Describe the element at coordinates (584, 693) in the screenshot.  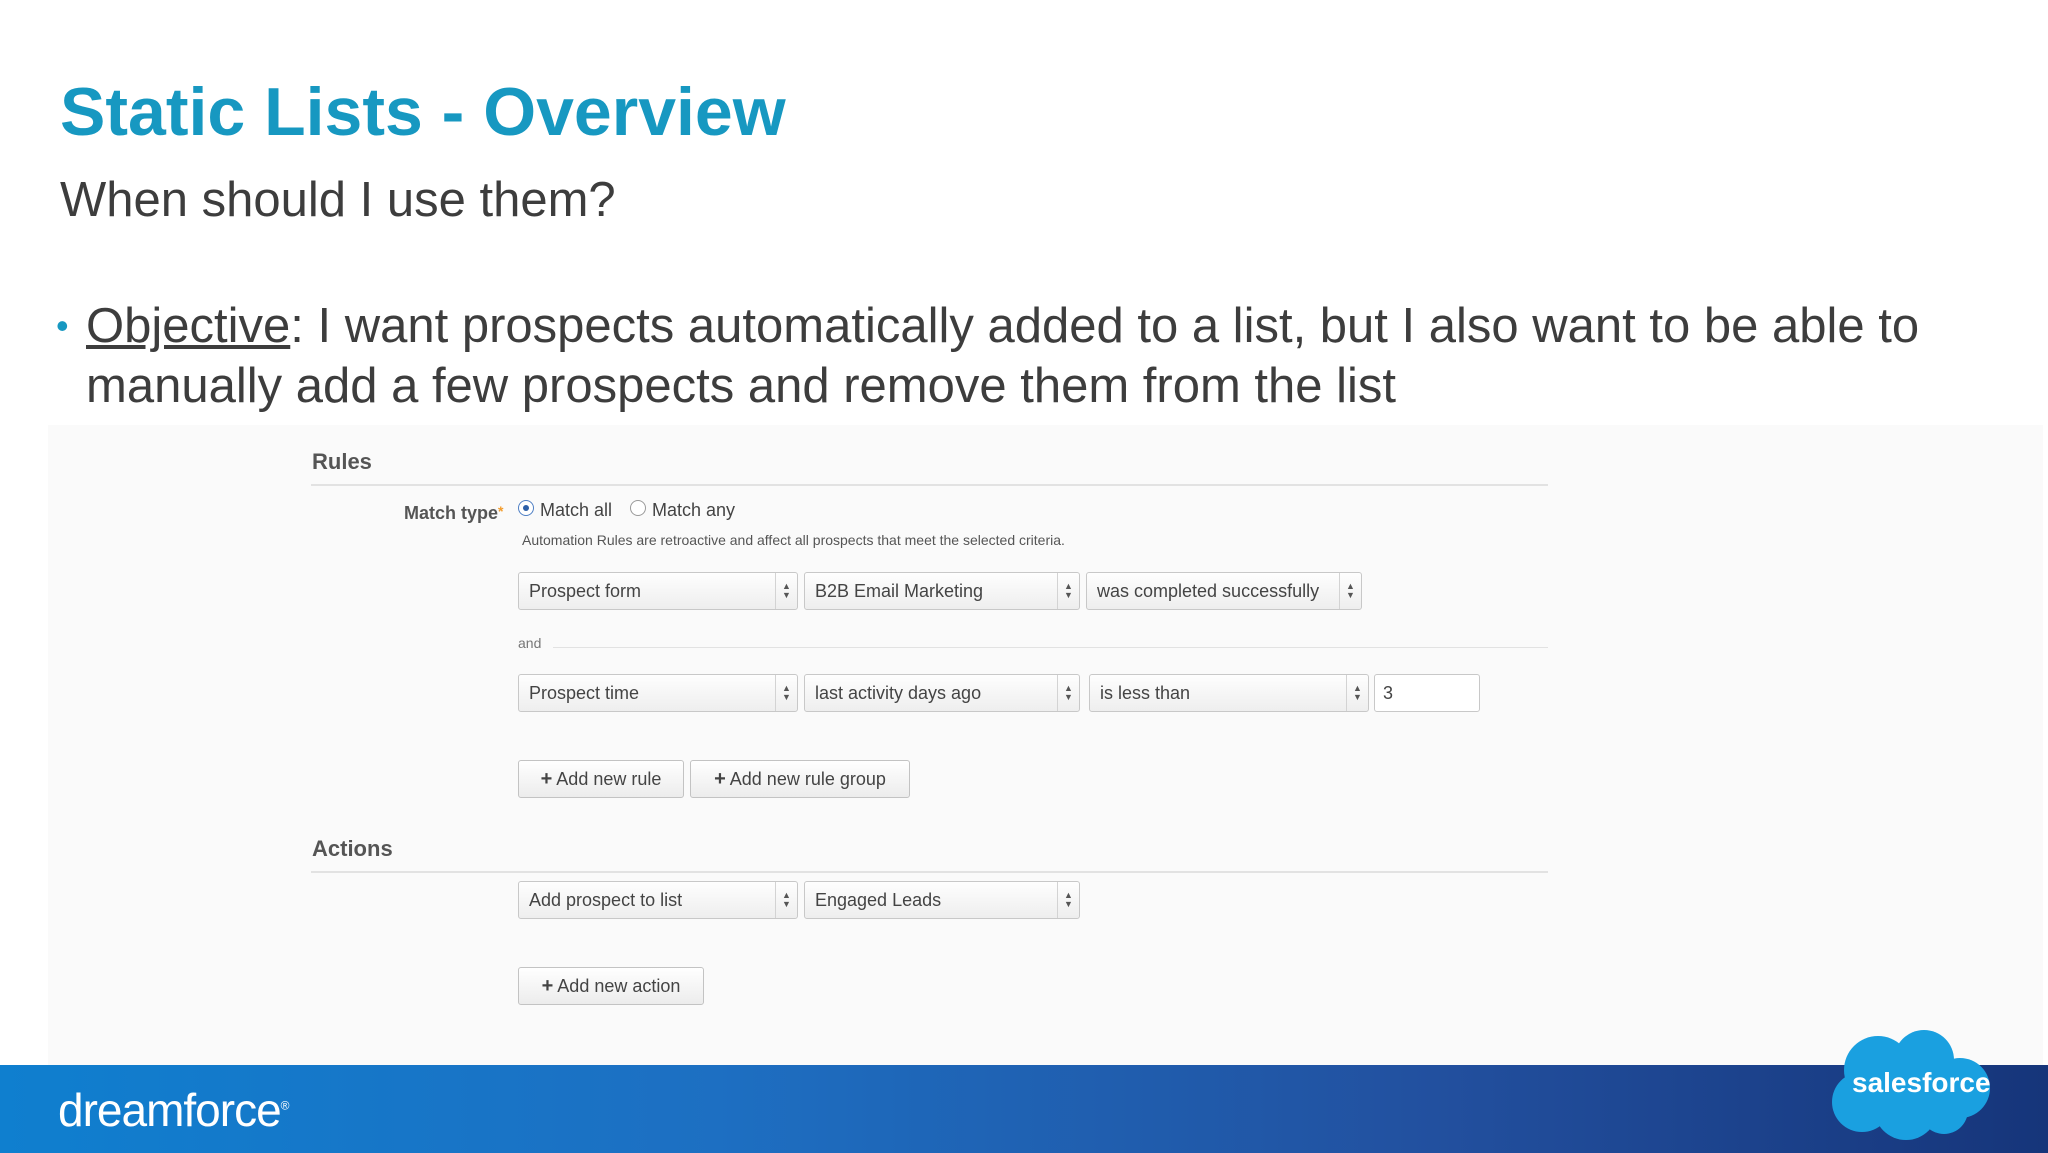
I see `rule2-field-value: Prospect time` at that location.